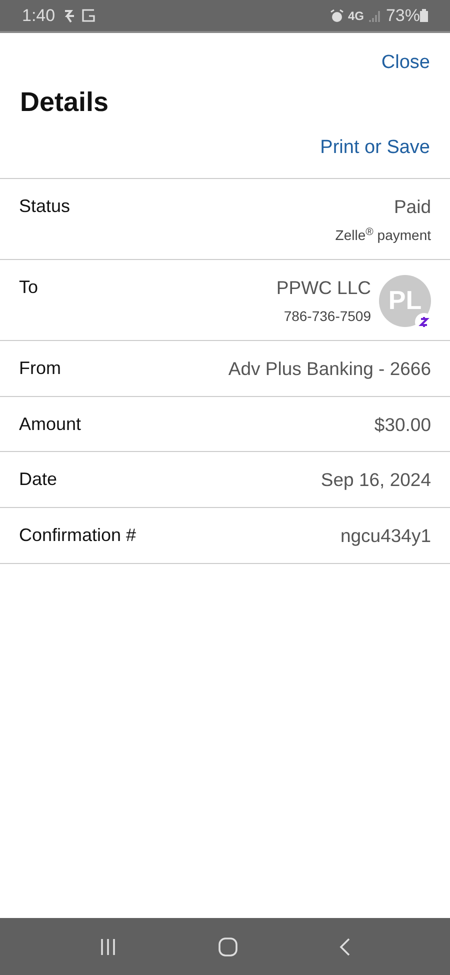  What do you see at coordinates (356, 16) in the screenshot?
I see `network-type: 4G` at bounding box center [356, 16].